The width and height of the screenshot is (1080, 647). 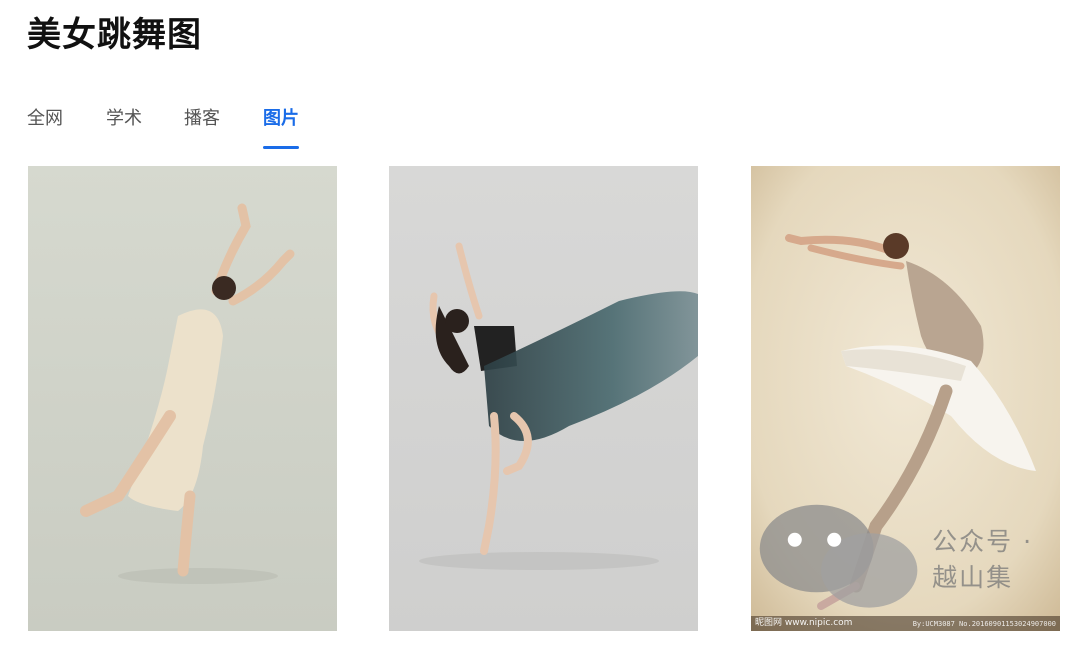 What do you see at coordinates (838, 557) in the screenshot?
I see `wechat-icon` at bounding box center [838, 557].